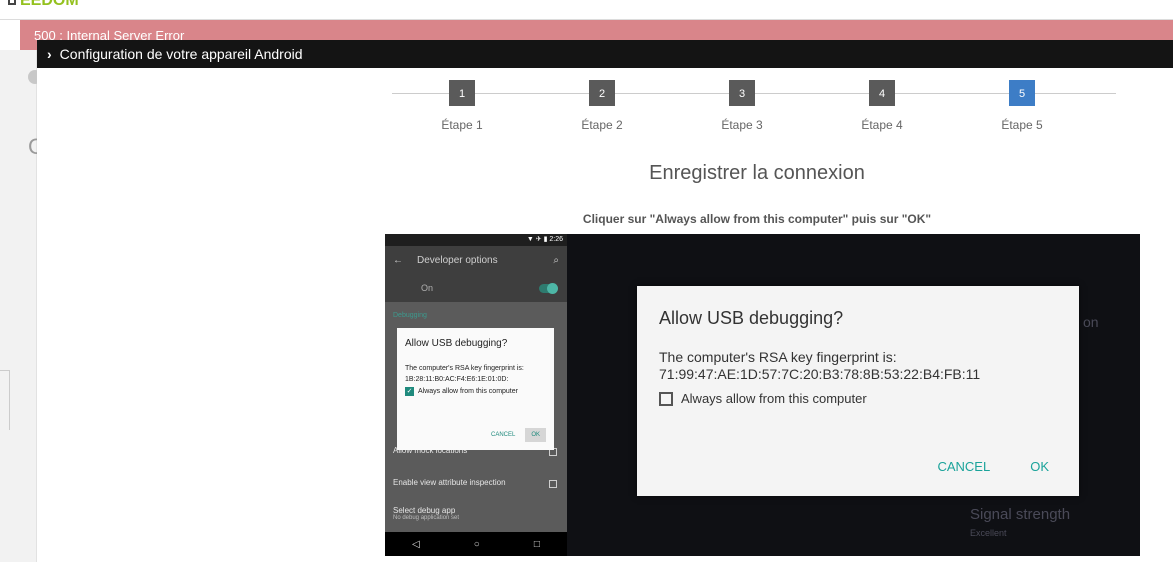 Image resolution: width=1173 pixels, height=562 pixels. I want to click on tv-dialog-actions: CANCEL OK, so click(993, 466).